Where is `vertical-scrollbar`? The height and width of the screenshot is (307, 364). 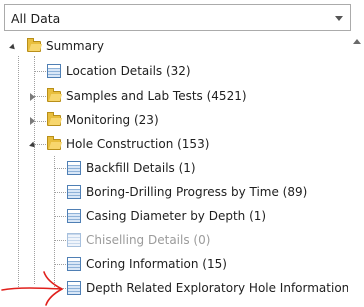 vertical-scrollbar is located at coordinates (357, 170).